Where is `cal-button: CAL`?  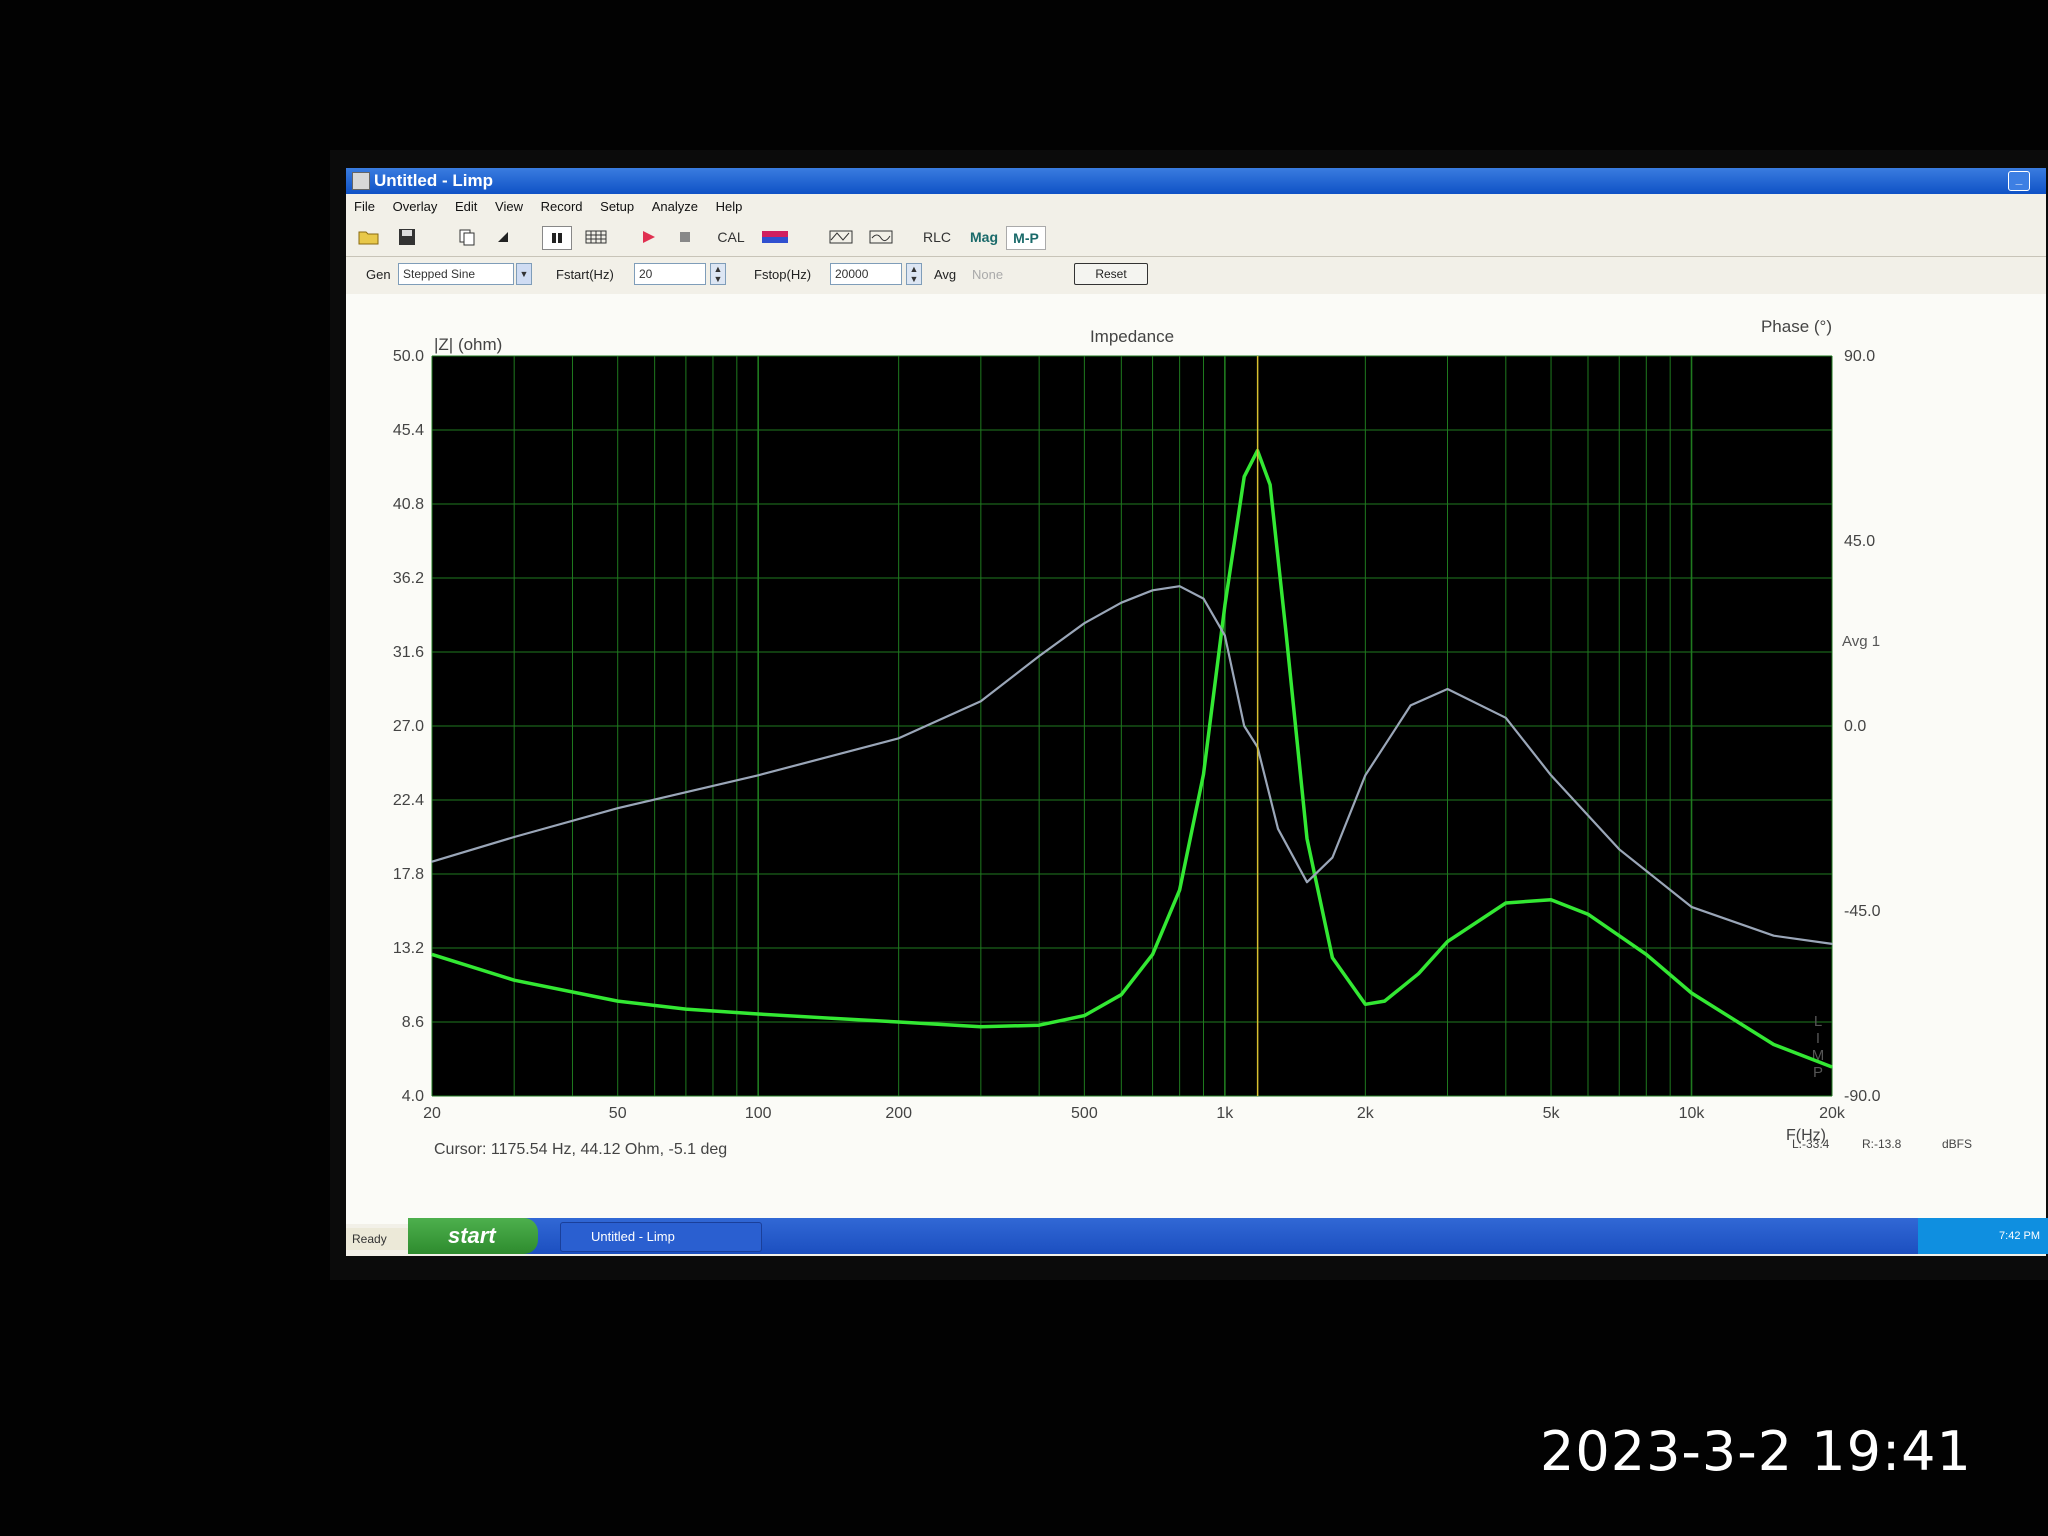
cal-button: CAL is located at coordinates (731, 237).